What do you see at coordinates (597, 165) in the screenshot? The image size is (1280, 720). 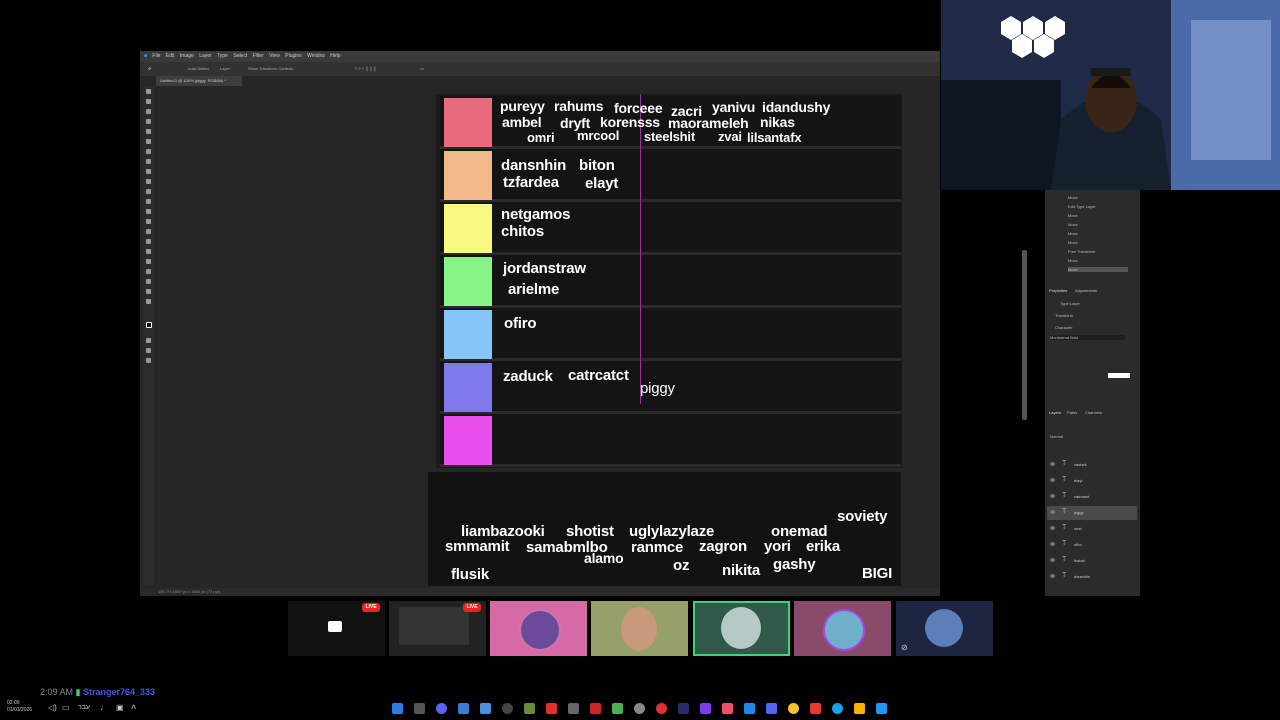 I see `tier-name-biton: biton` at bounding box center [597, 165].